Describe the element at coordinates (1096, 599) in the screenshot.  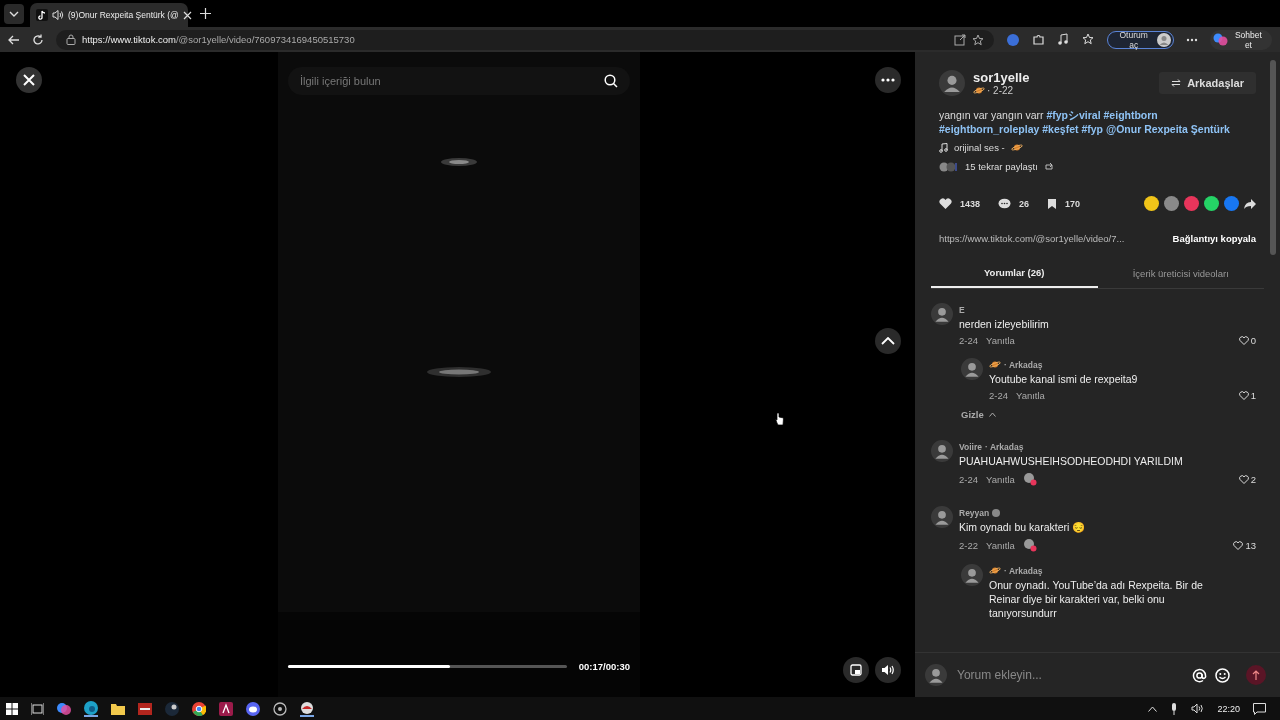
I see `comment-text: Onur oynadı. YouTube’da adı Rexpeita. Bir de Reinar diye bir karakteri var, belki onu tanıyorsundurr` at that location.